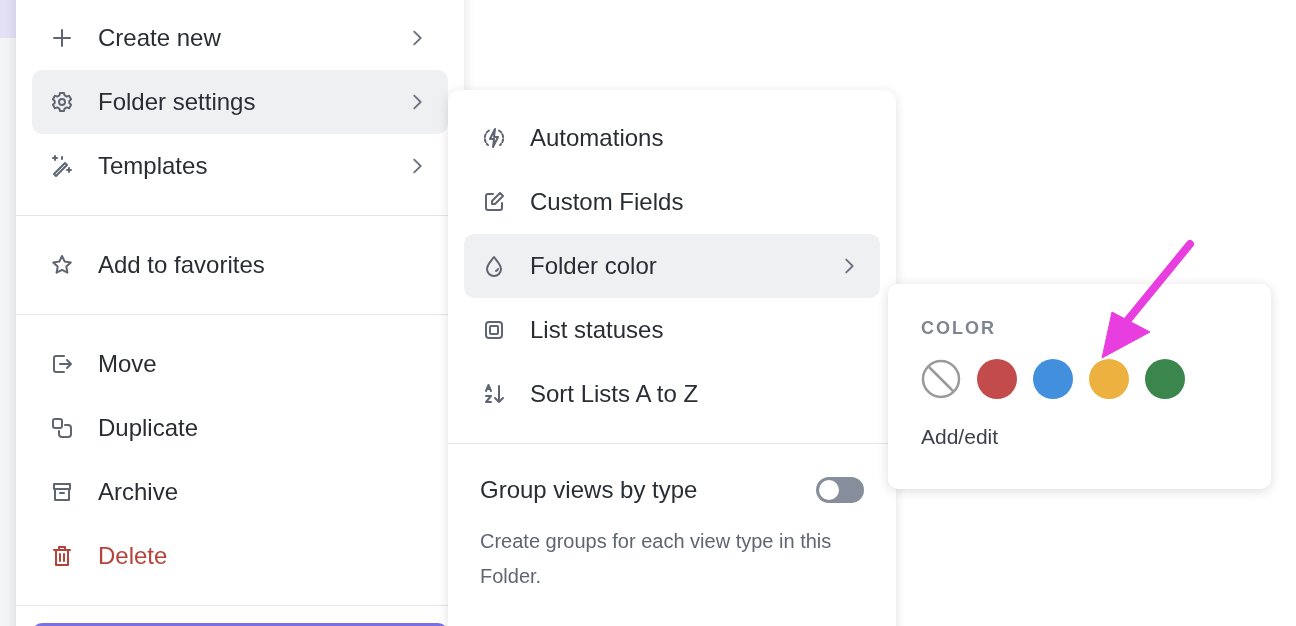 The height and width of the screenshot is (626, 1296). I want to click on magic-wand-icon, so click(62, 166).